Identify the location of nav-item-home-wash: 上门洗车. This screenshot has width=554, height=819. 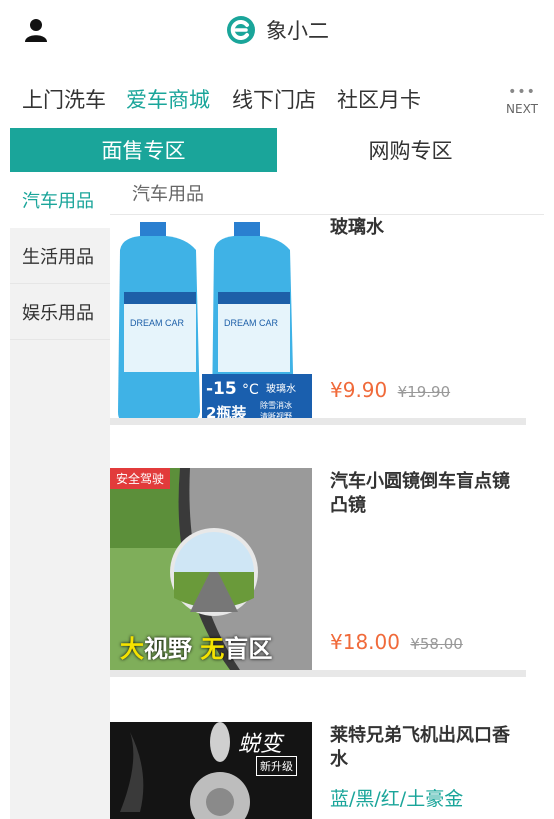
(64, 99).